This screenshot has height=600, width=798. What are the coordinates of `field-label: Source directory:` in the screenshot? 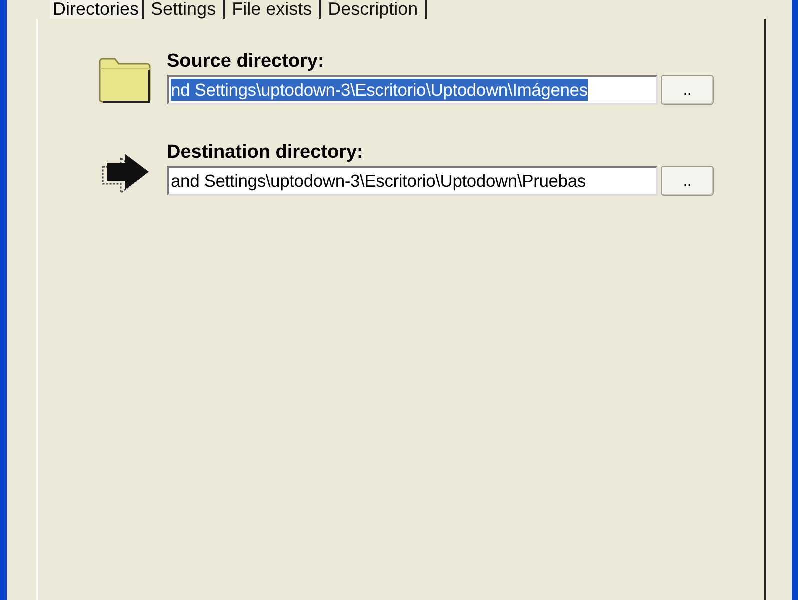 It's located at (246, 62).